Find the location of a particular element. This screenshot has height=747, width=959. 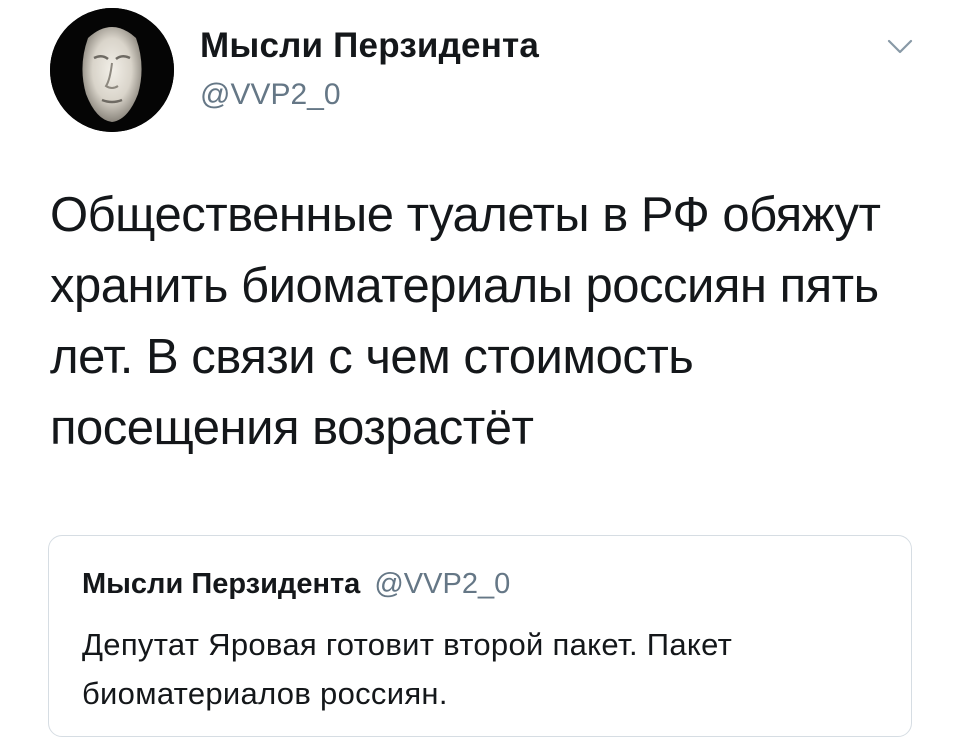

quoted-tweet-header: Мысли Перзидента @VVP2_0 is located at coordinates (296, 584).